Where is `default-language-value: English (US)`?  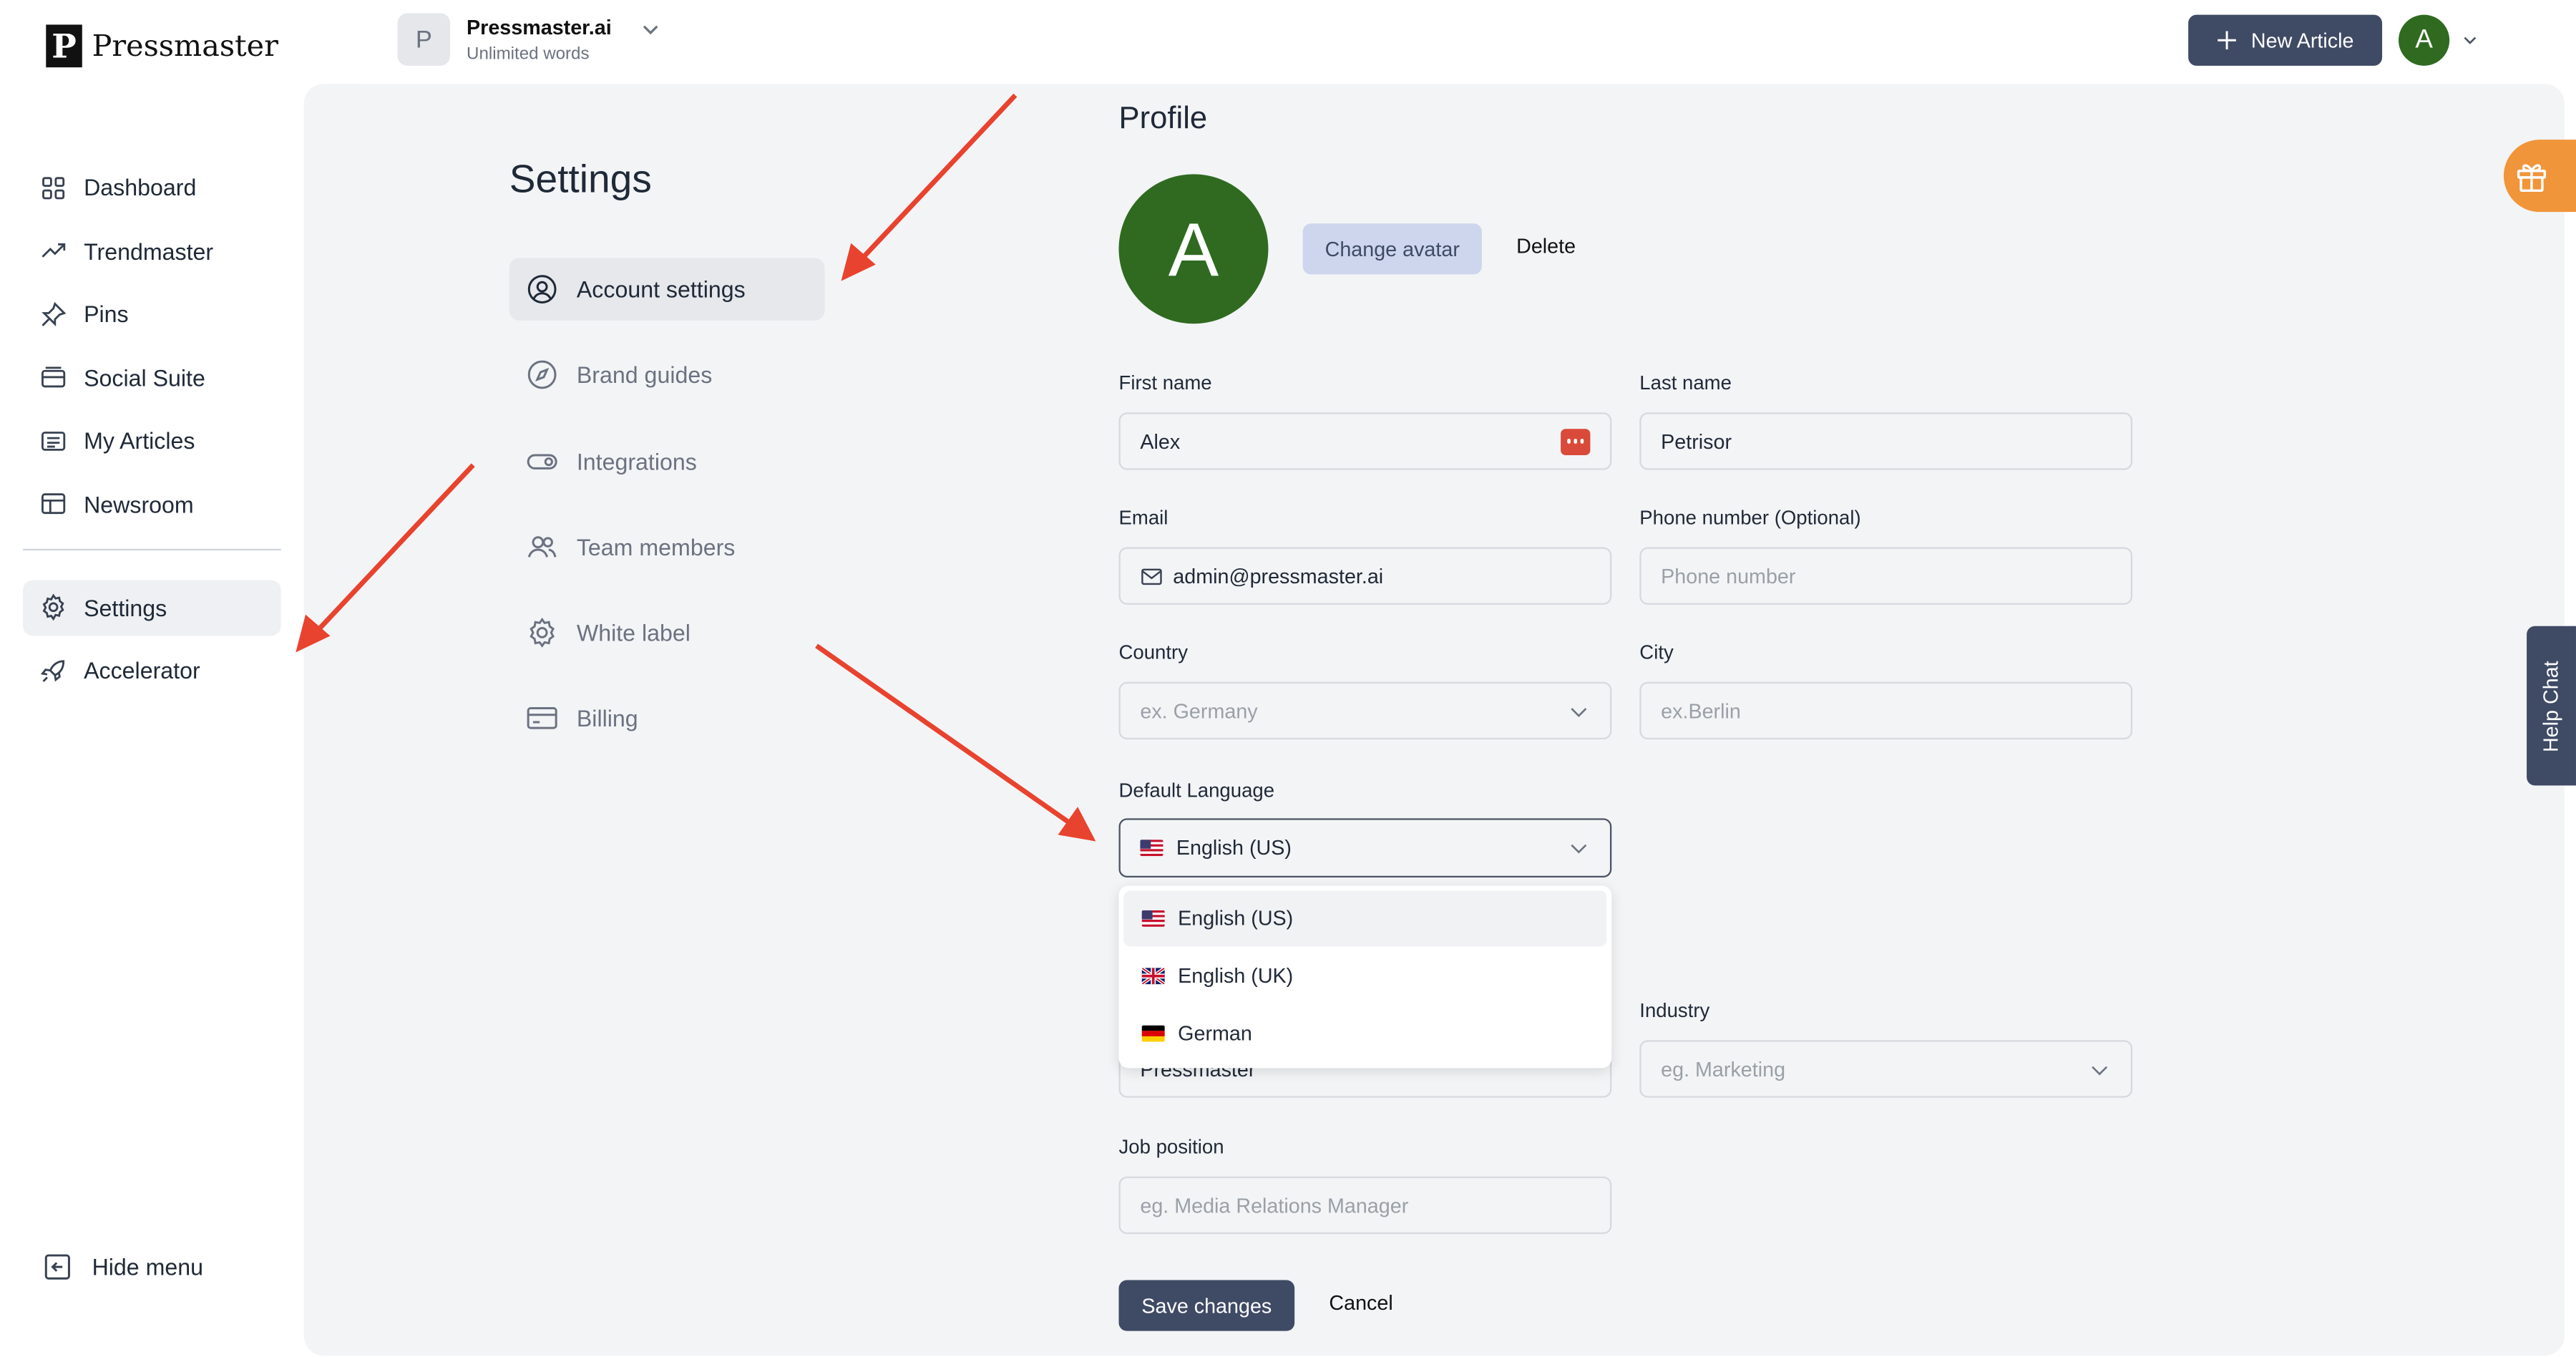
default-language-value: English (US) is located at coordinates (1234, 848).